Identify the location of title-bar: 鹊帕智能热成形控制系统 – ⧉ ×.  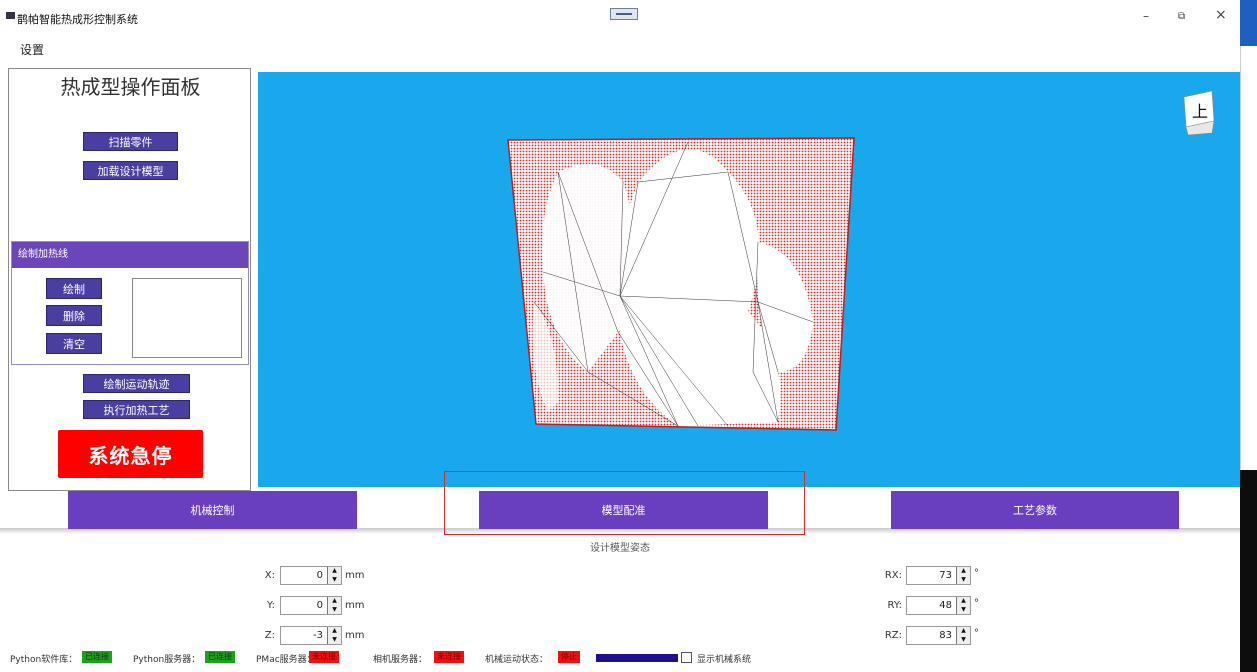
(620, 15).